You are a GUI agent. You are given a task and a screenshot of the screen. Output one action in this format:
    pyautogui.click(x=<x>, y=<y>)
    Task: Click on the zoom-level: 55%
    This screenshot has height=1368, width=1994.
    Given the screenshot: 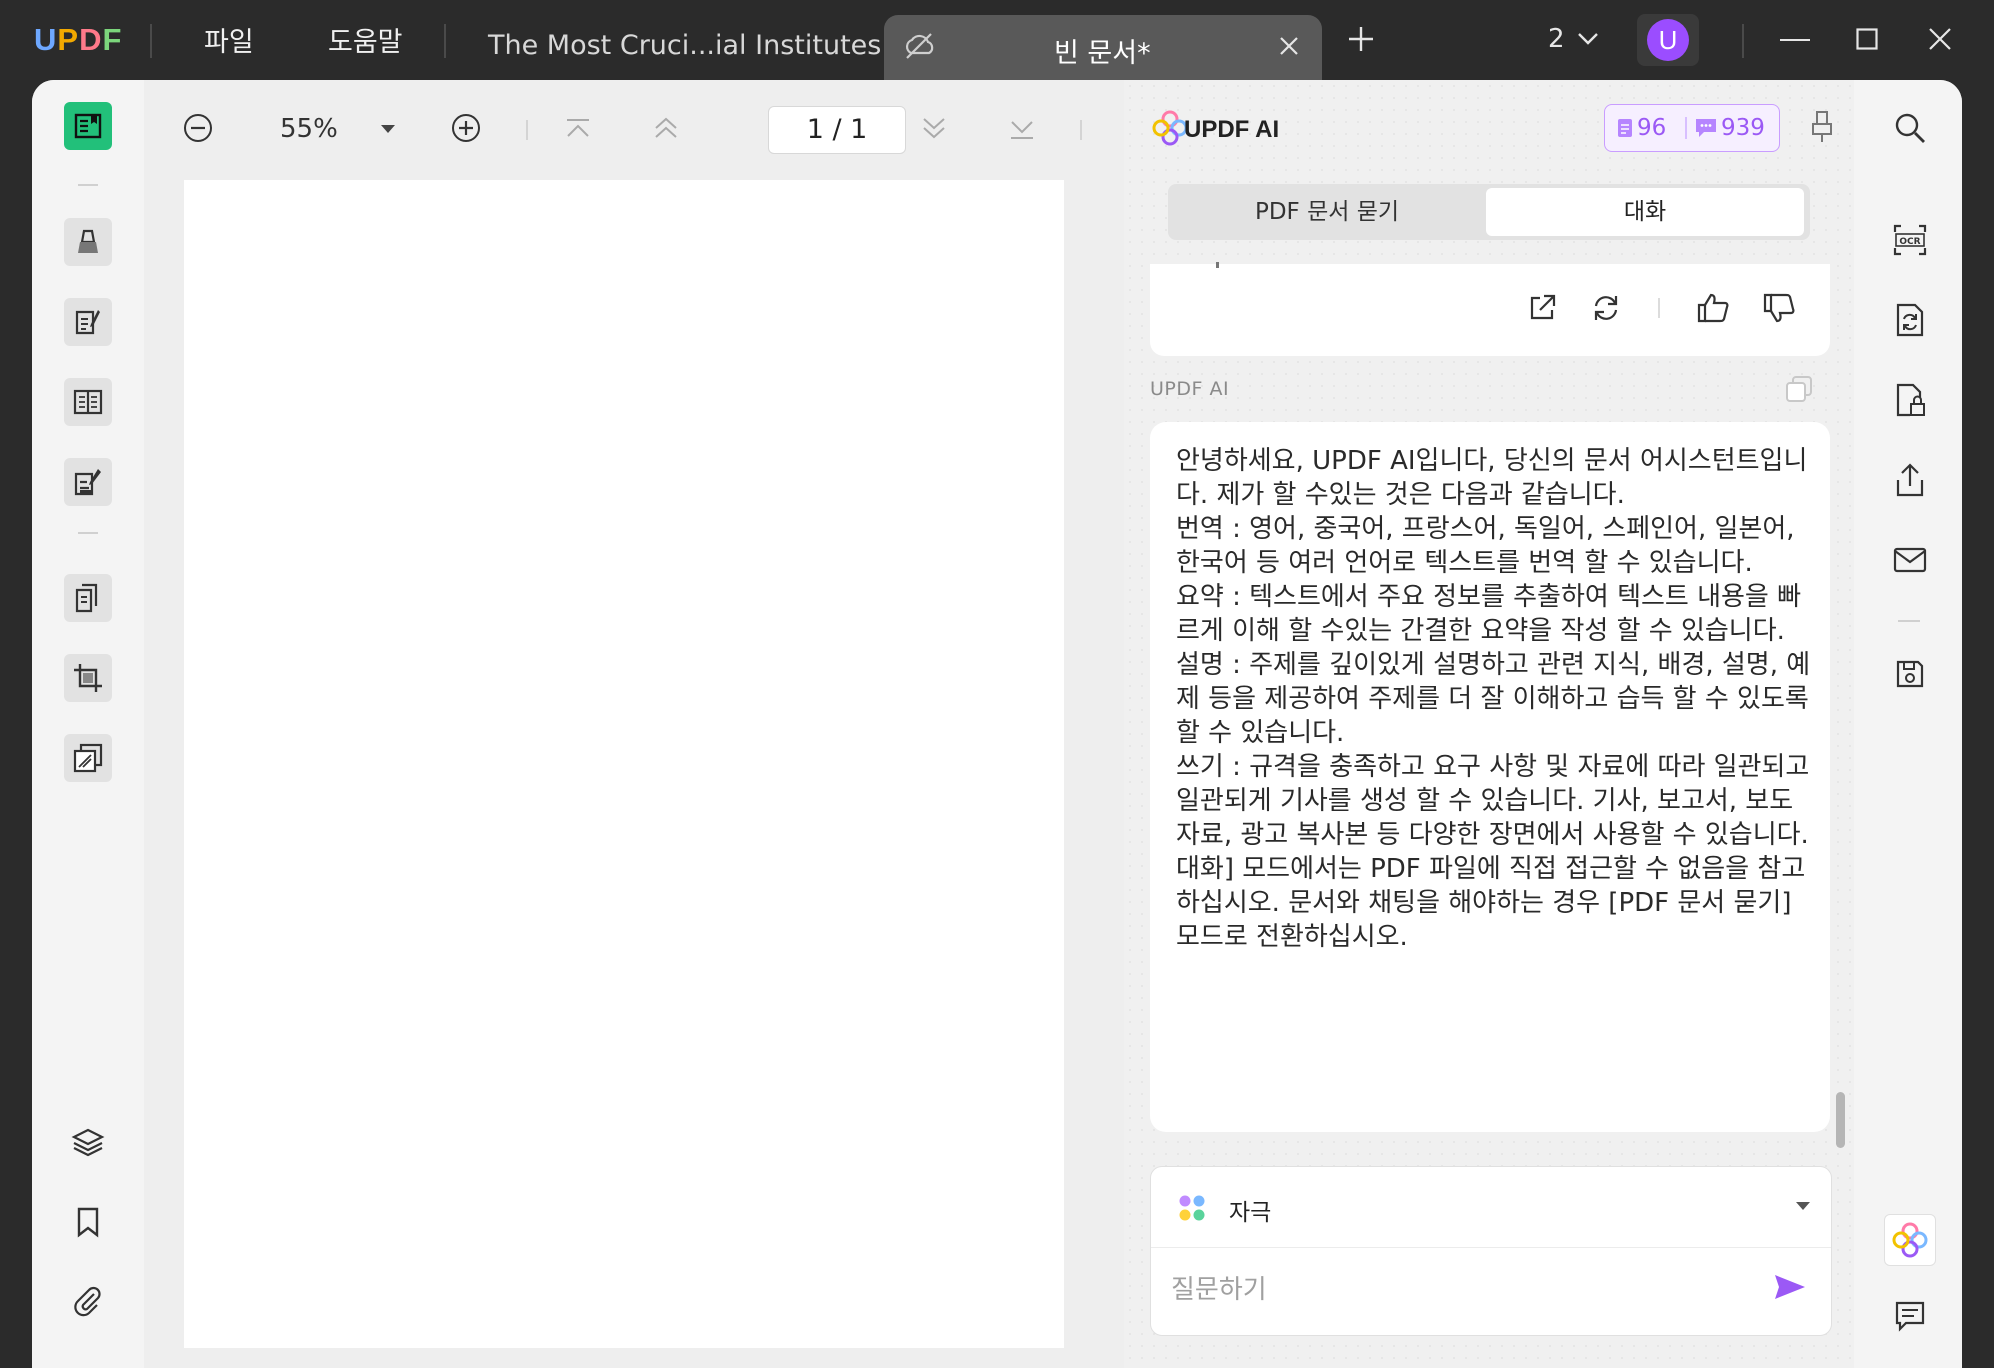 What is the action you would take?
    pyautogui.click(x=309, y=129)
    